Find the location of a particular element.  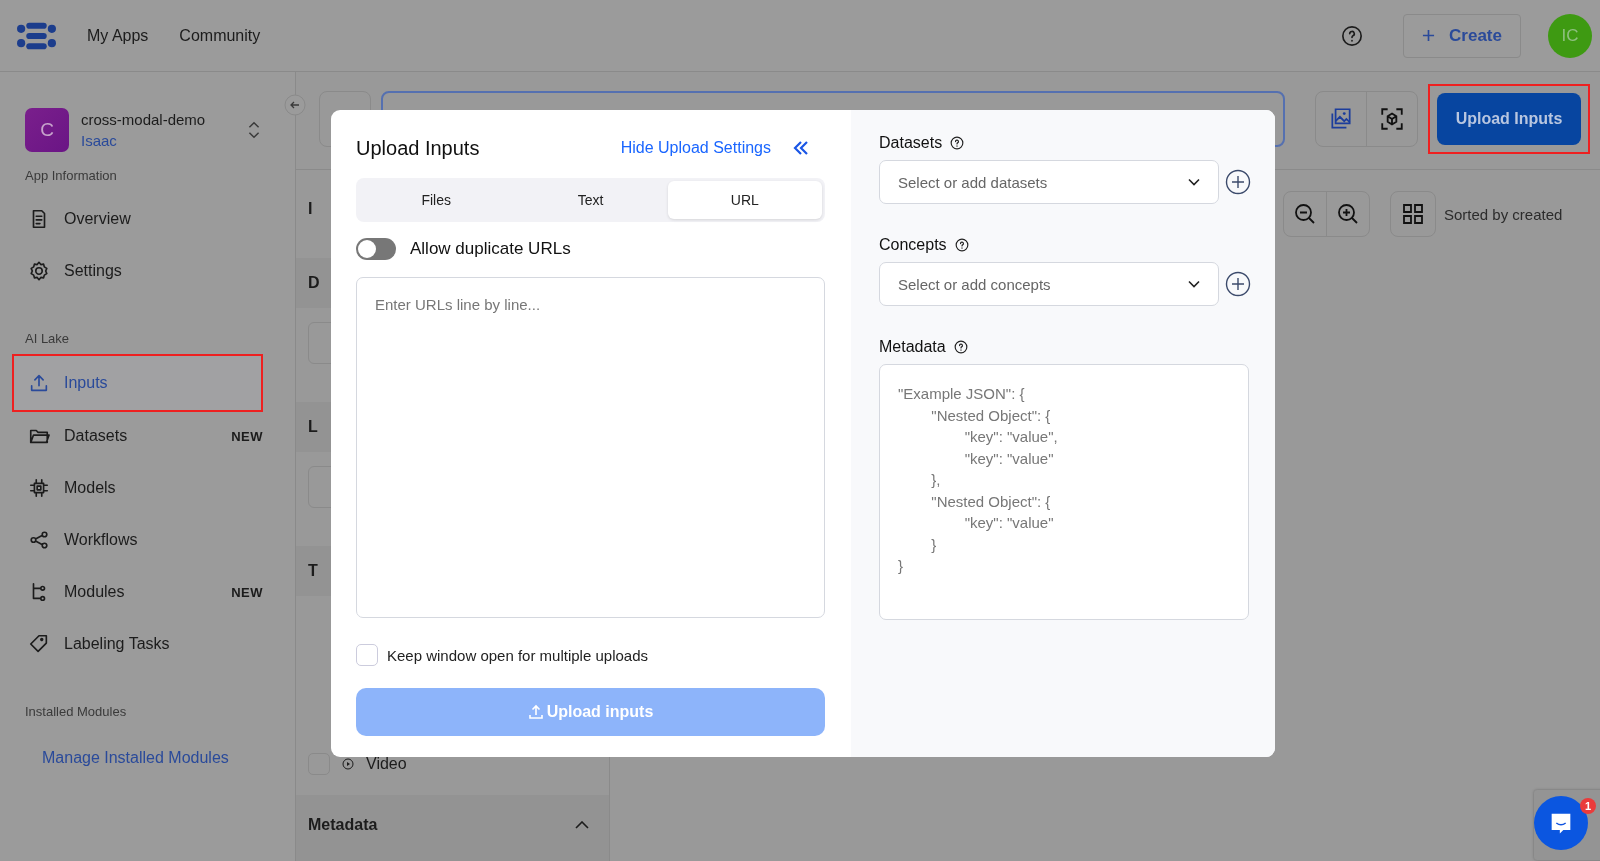

section-title: AI Lake is located at coordinates (47, 338).